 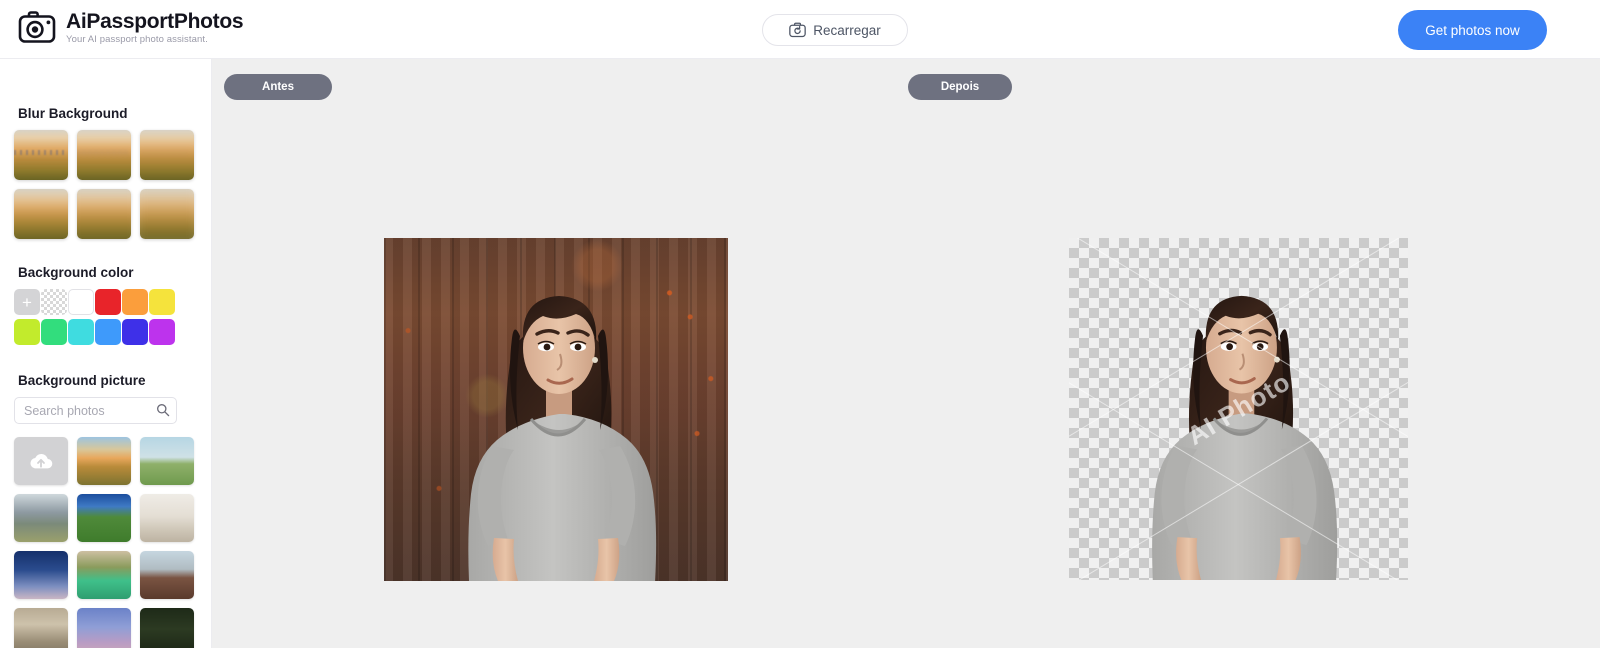 What do you see at coordinates (135, 332) in the screenshot?
I see `color-swatch-indigo` at bounding box center [135, 332].